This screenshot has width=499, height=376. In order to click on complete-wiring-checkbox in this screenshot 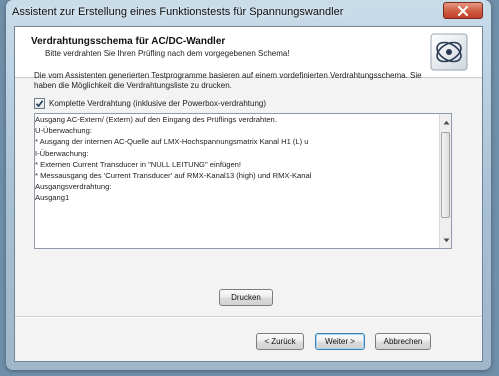, I will do `click(39, 103)`.